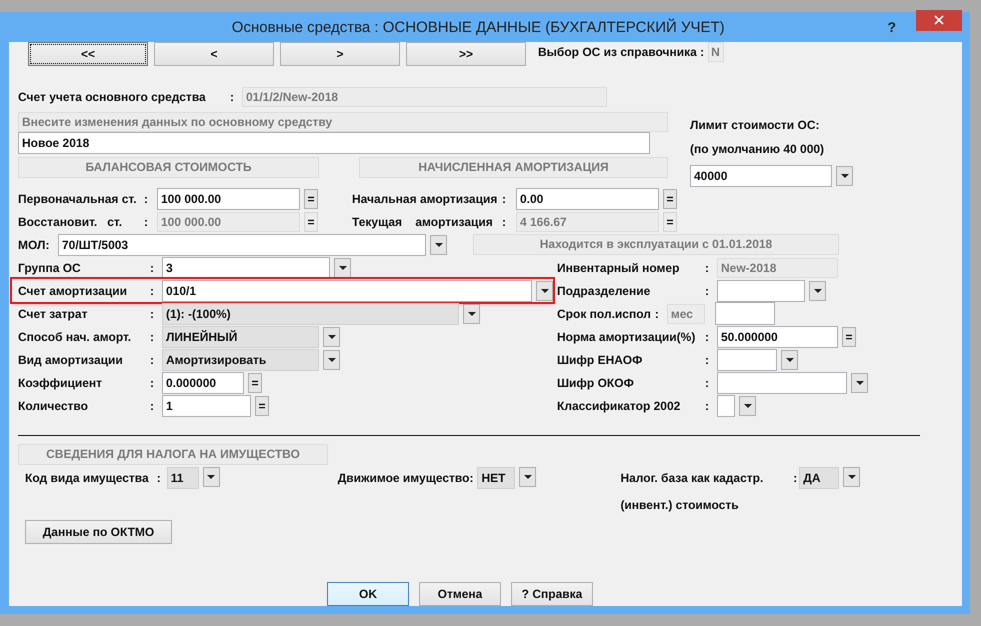 The width and height of the screenshot is (981, 626). Describe the element at coordinates (240, 359) in the screenshot. I see `input-field: Амортизировать` at that location.